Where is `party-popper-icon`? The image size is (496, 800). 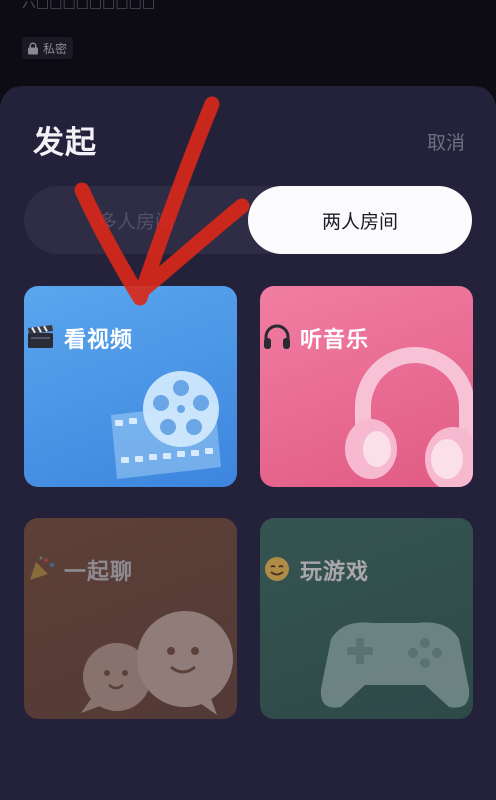 party-popper-icon is located at coordinates (42, 568).